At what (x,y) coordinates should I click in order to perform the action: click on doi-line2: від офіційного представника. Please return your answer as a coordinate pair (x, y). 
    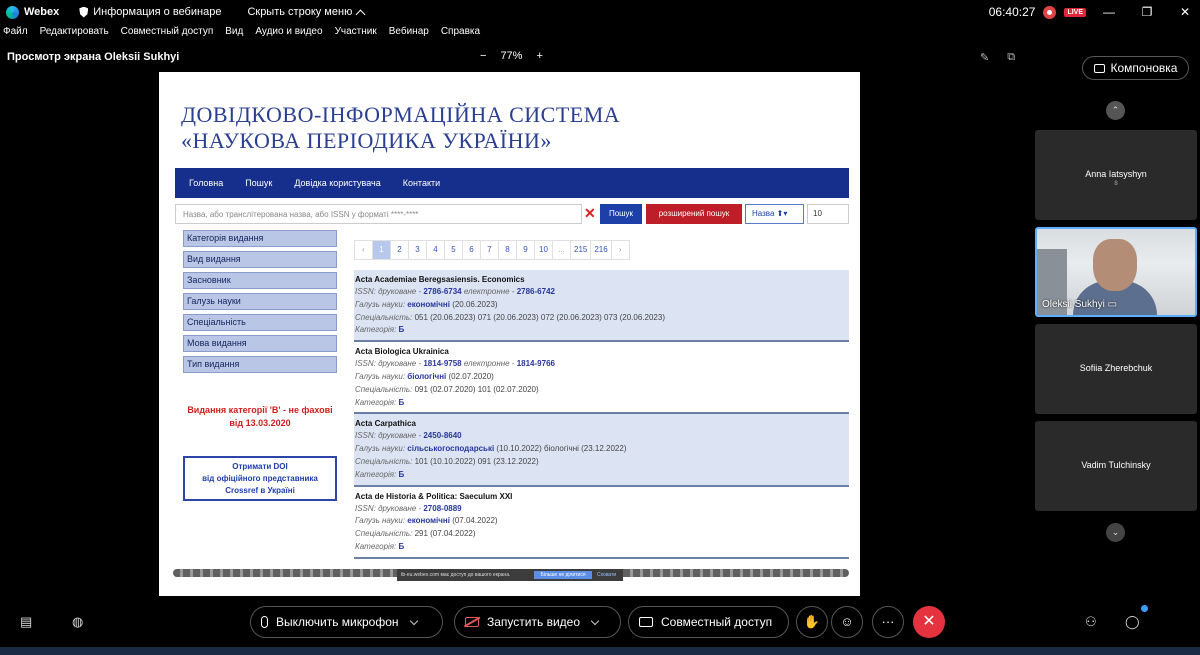
    Looking at the image, I should click on (260, 478).